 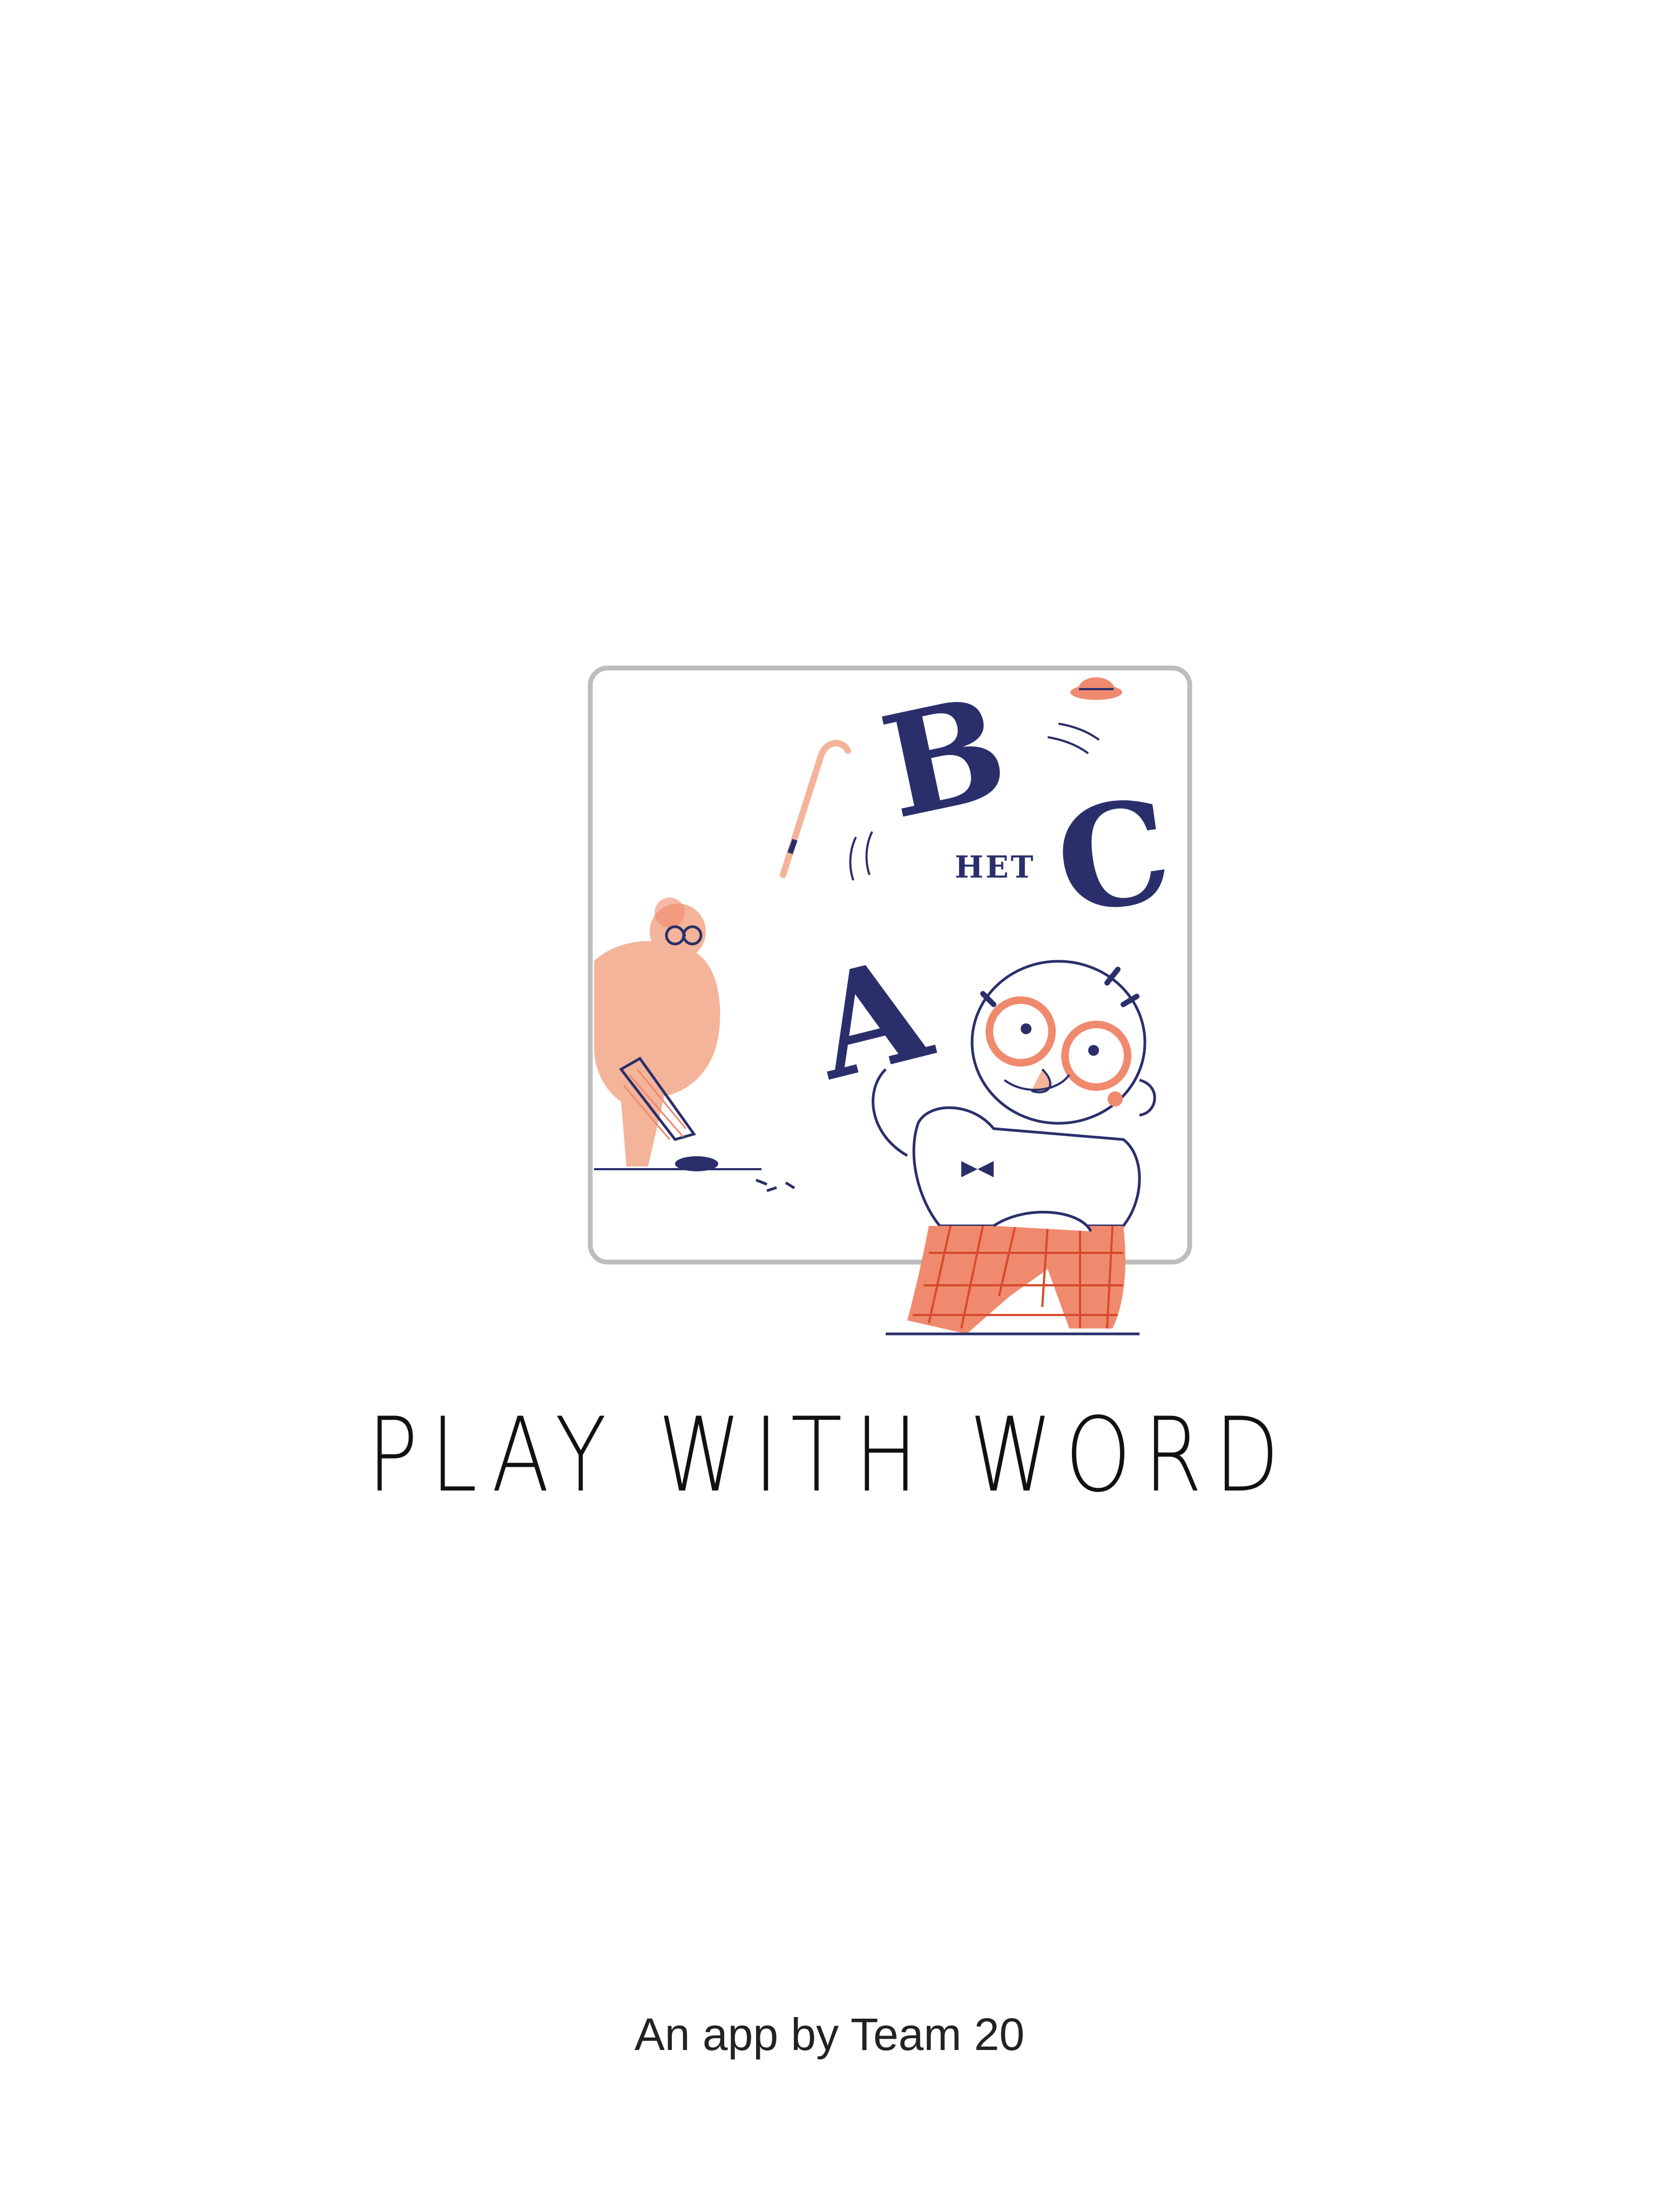 I want to click on het-label: HET, so click(x=995, y=867).